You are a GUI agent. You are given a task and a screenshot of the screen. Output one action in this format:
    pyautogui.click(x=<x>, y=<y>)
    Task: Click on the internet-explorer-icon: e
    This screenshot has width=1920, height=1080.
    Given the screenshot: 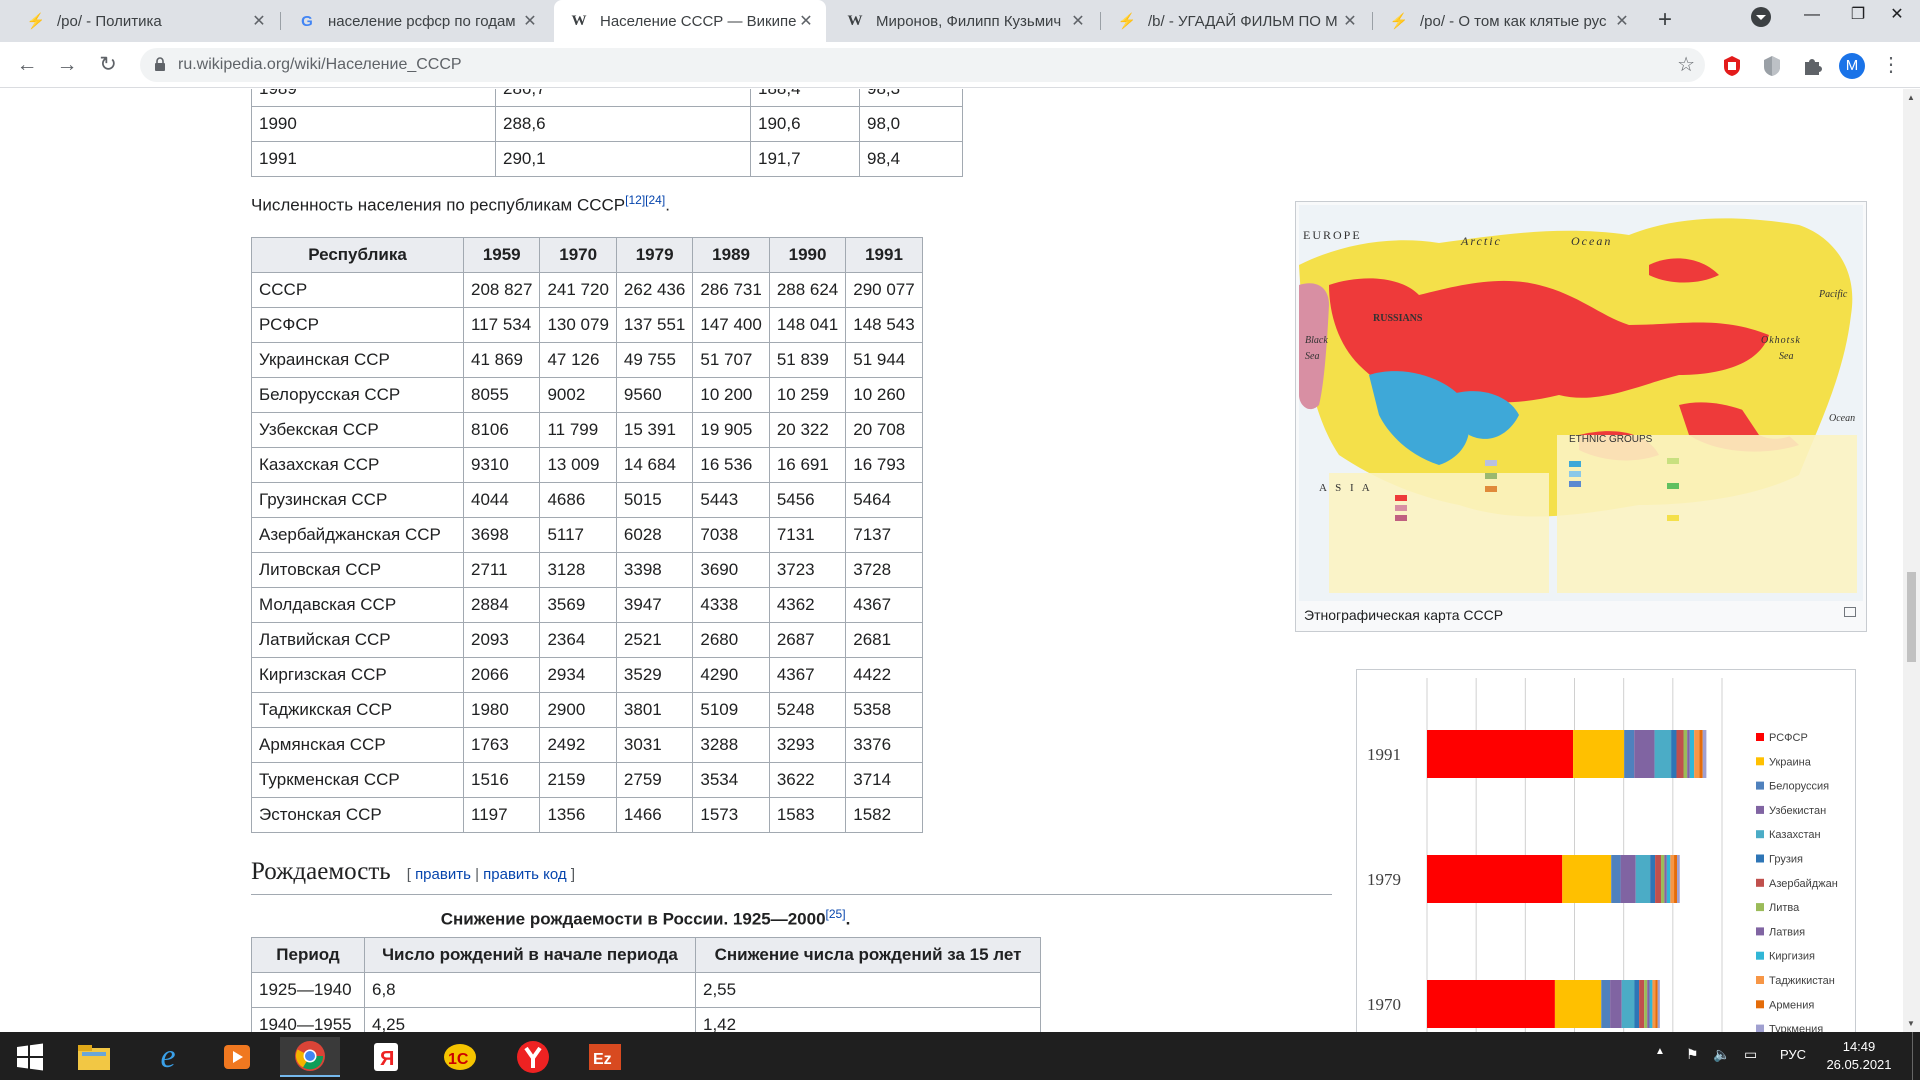 What is the action you would take?
    pyautogui.click(x=168, y=1057)
    